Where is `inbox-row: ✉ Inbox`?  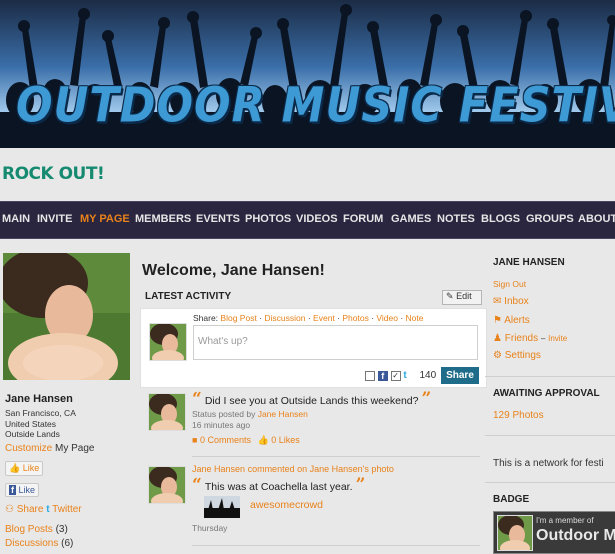
inbox-row: ✉ Inbox is located at coordinates (511, 301).